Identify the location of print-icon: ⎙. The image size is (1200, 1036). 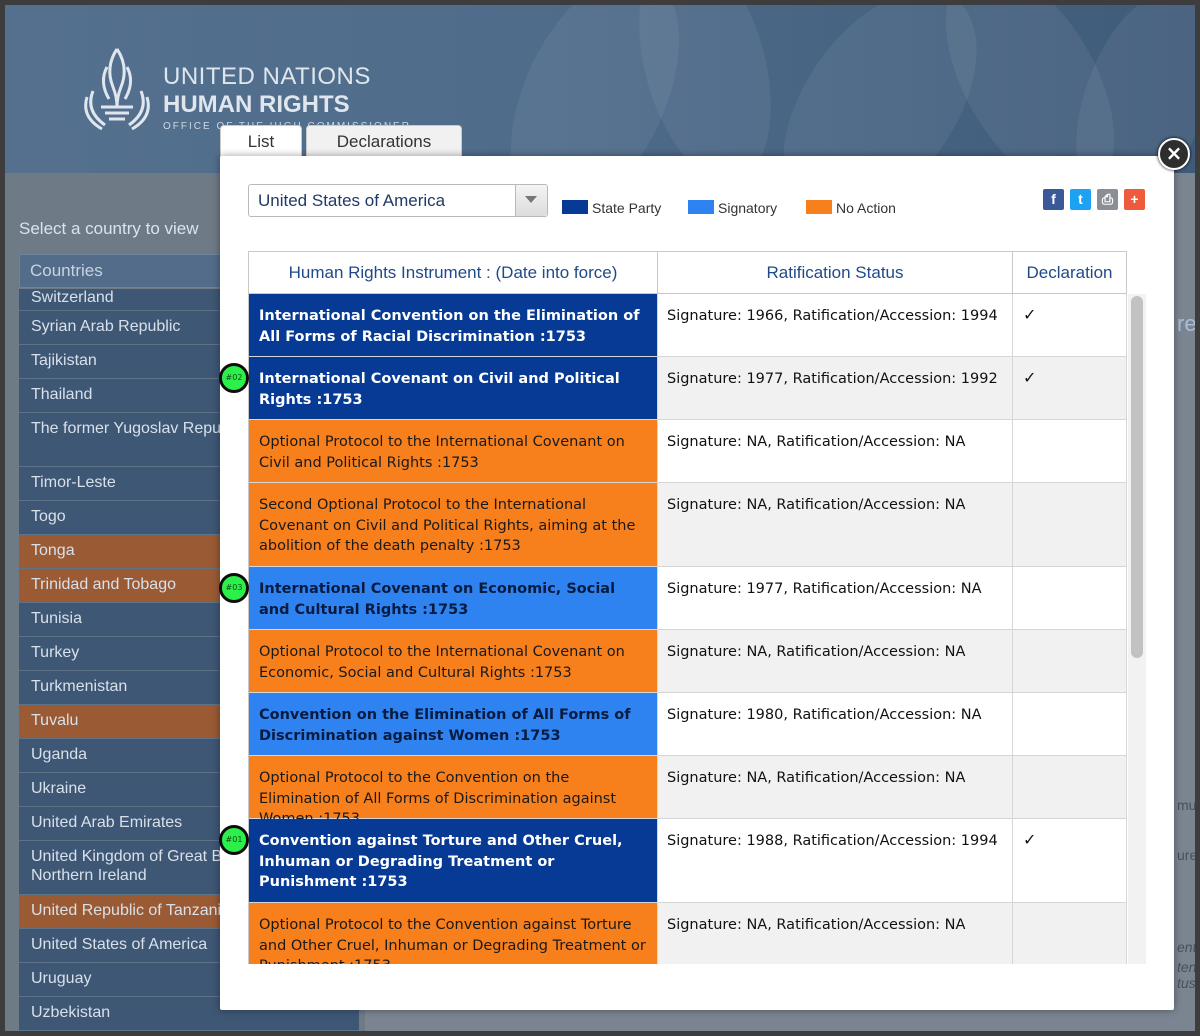
(1107, 199).